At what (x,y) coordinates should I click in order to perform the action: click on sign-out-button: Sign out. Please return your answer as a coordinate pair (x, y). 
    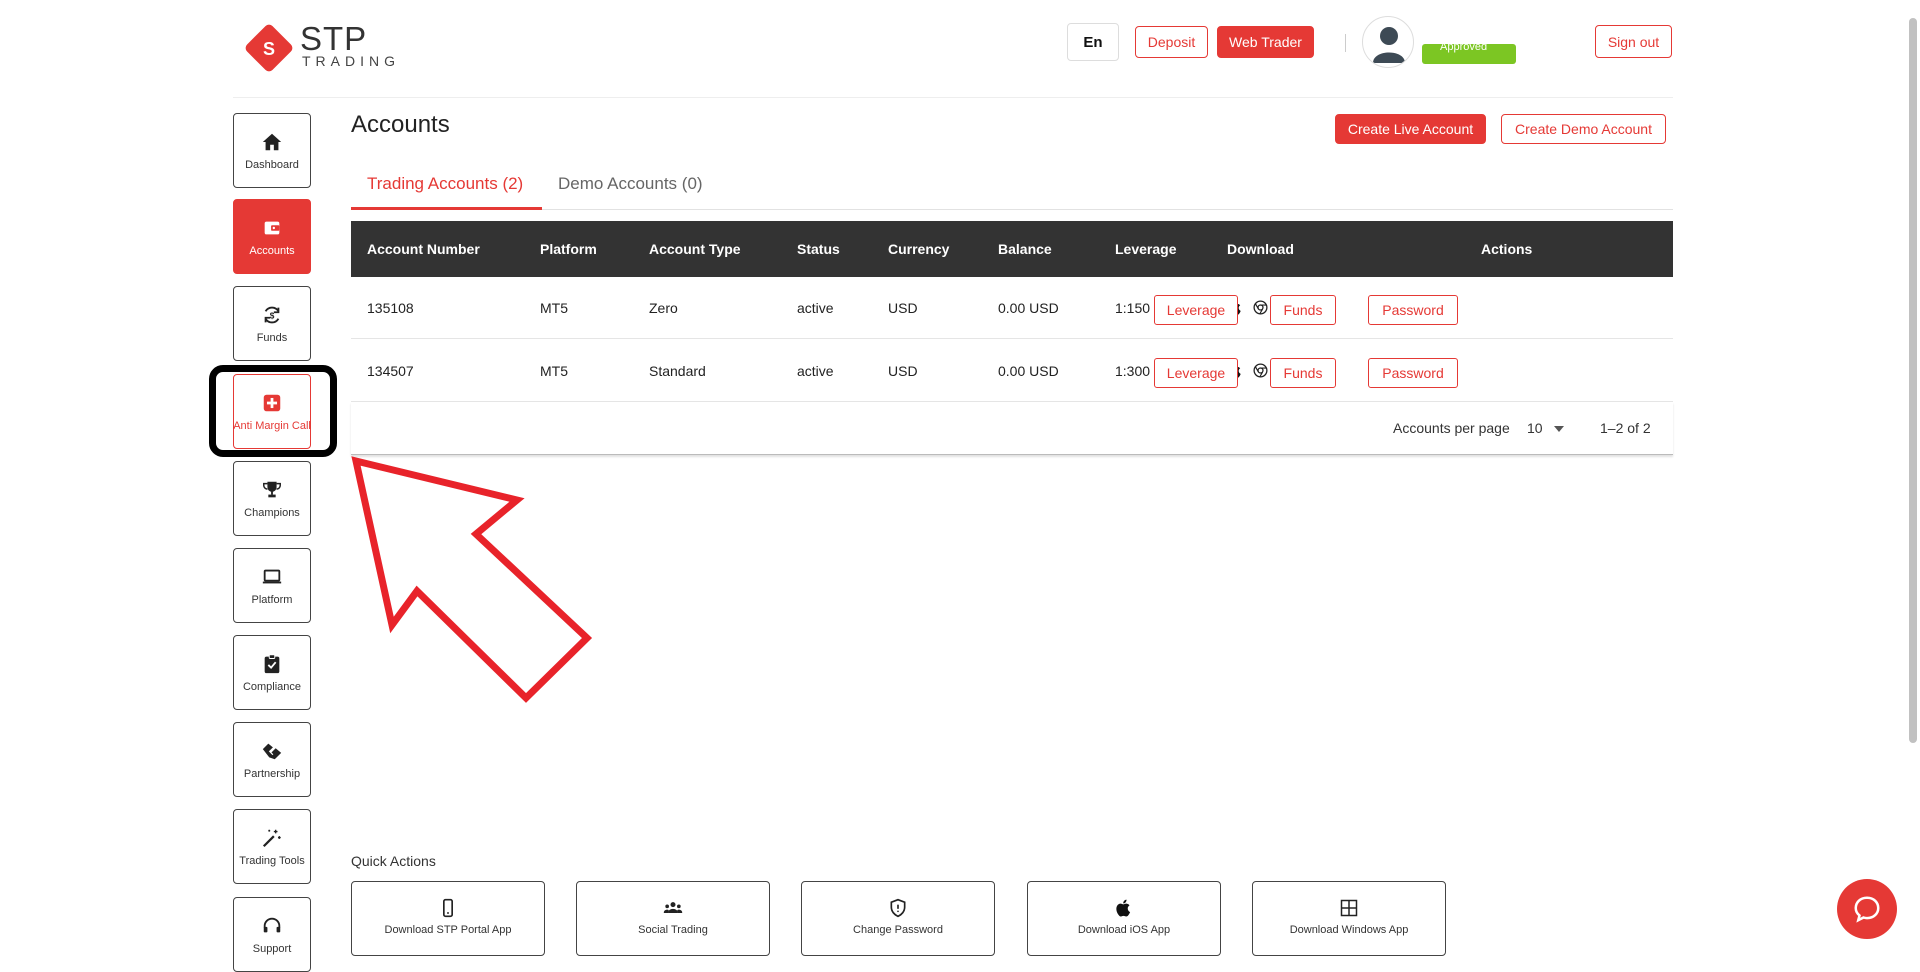
    Looking at the image, I should click on (1633, 41).